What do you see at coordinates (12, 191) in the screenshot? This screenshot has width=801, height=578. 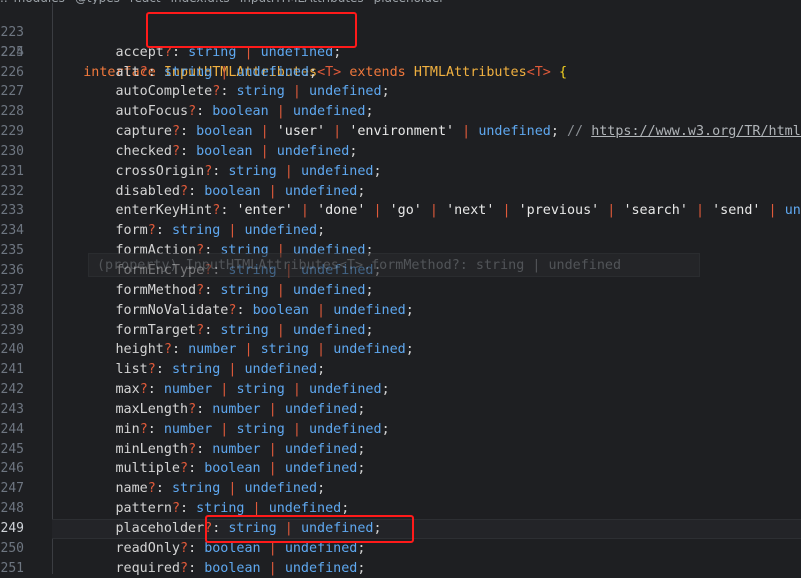 I see `line-number: 232` at bounding box center [12, 191].